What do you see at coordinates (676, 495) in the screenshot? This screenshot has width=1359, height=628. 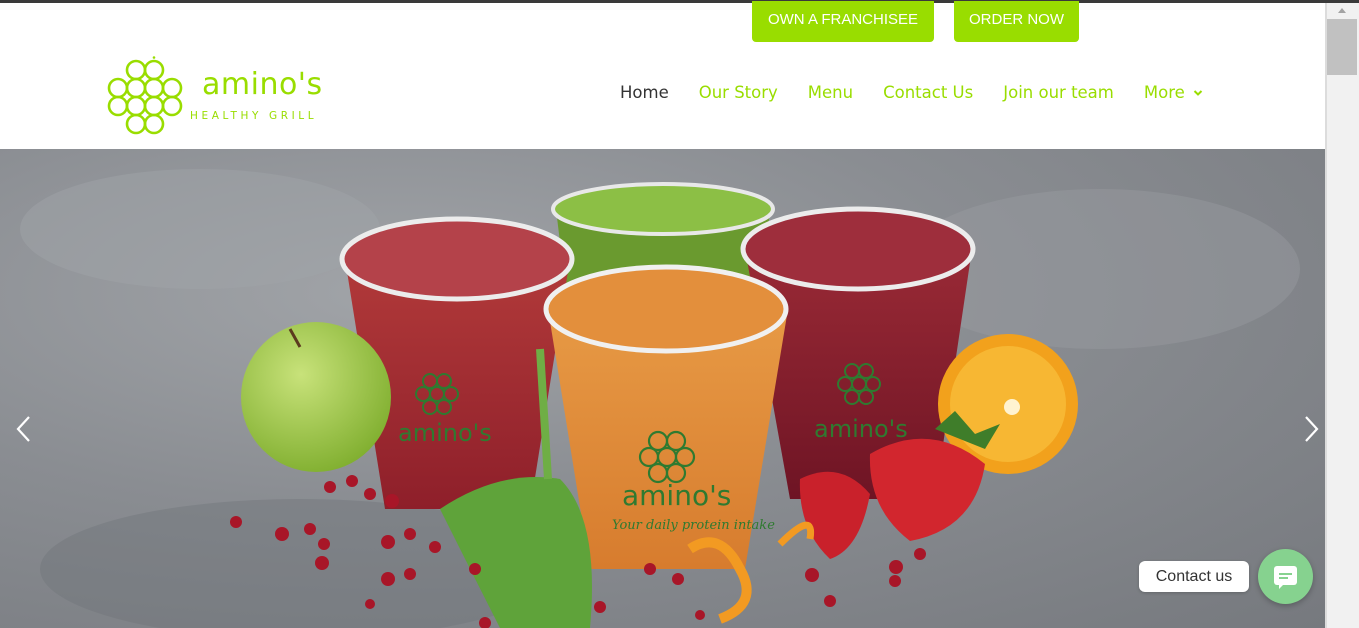 I see `cup-brand-center: amino's` at bounding box center [676, 495].